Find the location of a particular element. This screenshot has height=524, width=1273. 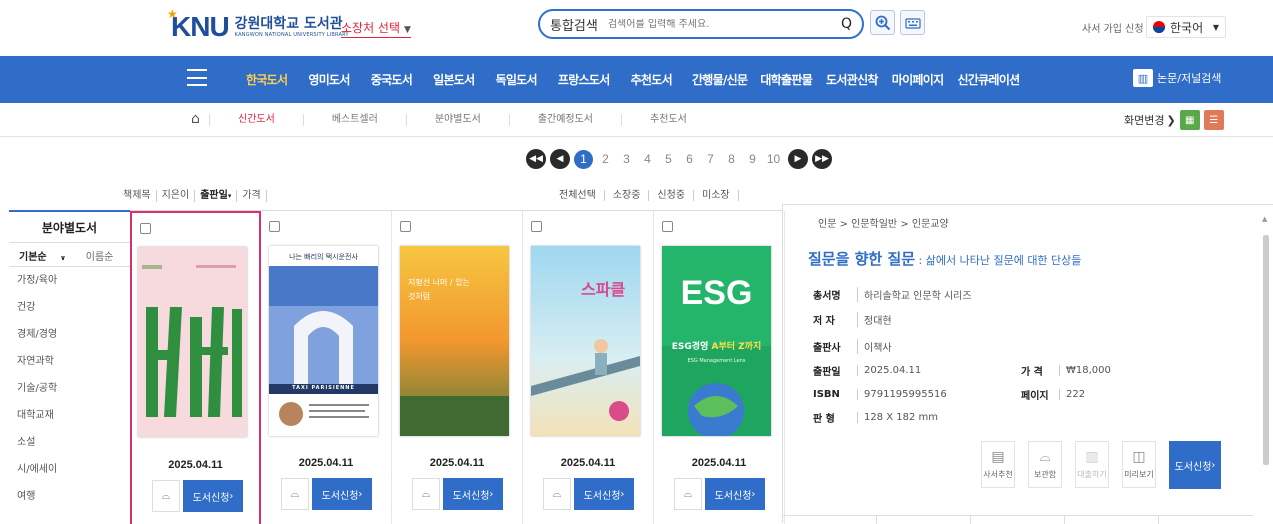

detail-request-button: 도서신청 › is located at coordinates (1195, 465).